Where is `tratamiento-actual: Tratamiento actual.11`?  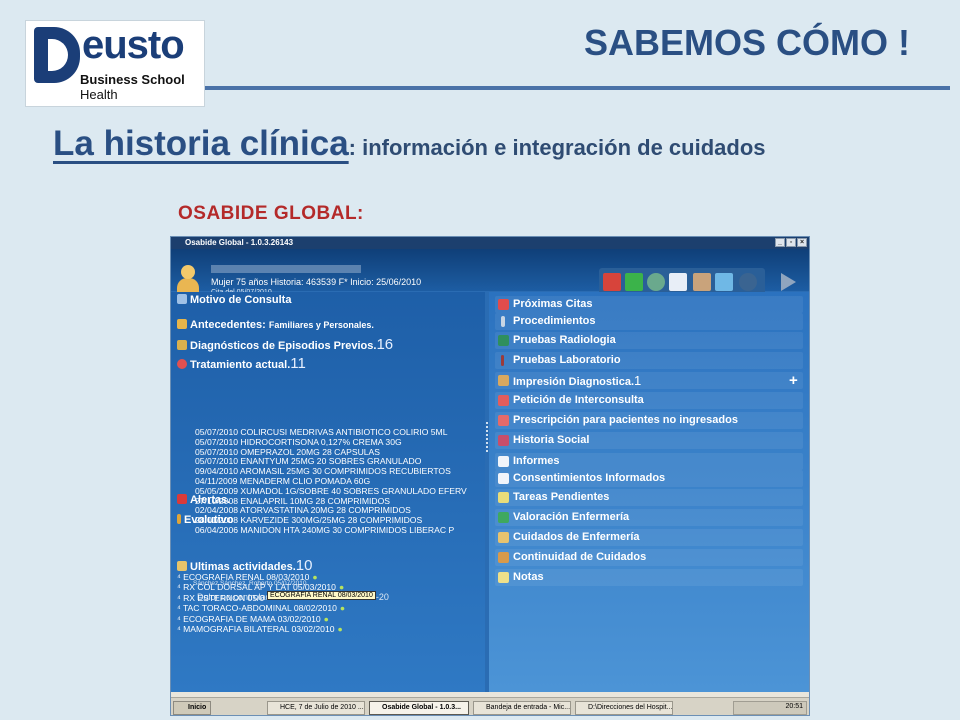 tratamiento-actual: Tratamiento actual.11 is located at coordinates (241, 363).